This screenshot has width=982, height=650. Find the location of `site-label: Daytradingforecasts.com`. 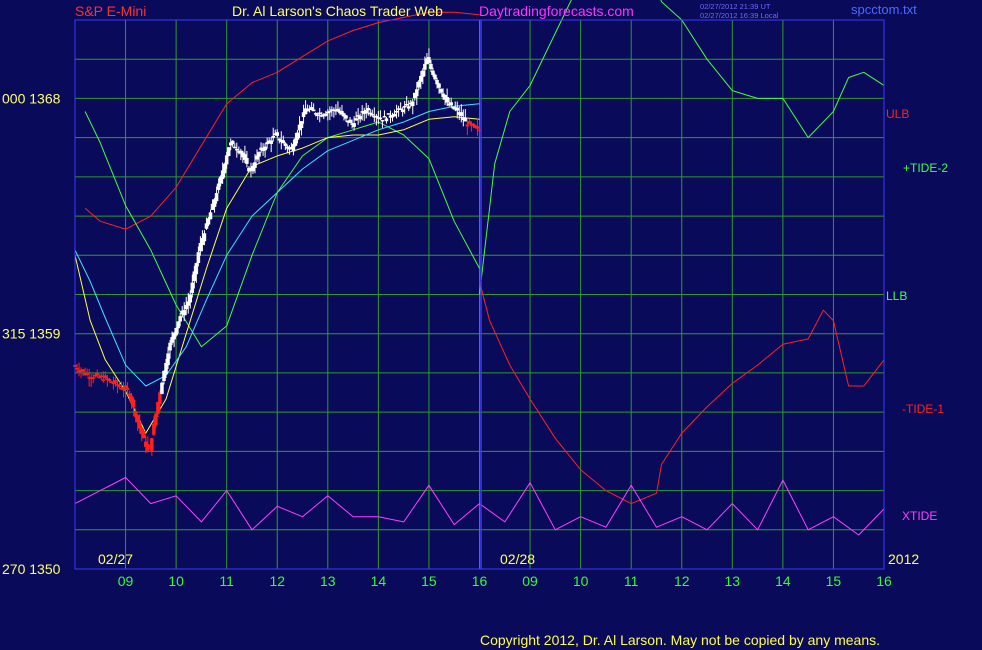

site-label: Daytradingforecasts.com is located at coordinates (556, 11).